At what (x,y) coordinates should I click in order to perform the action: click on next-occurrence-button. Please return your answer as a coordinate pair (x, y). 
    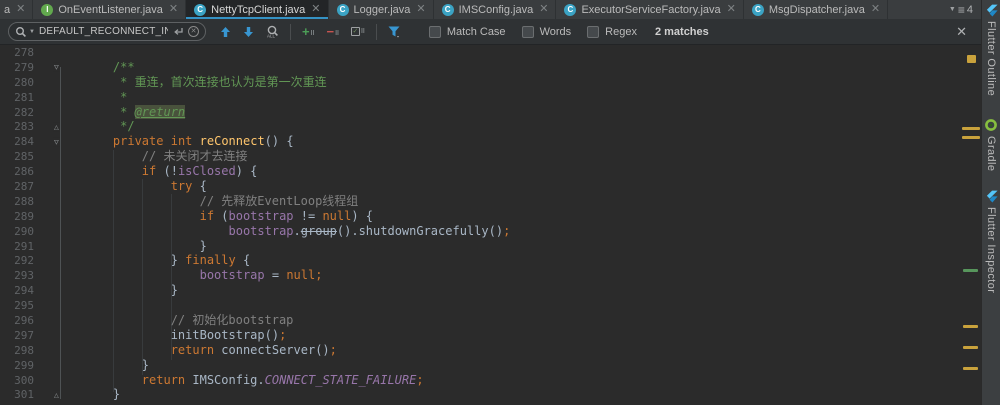
    Looking at the image, I should click on (248, 31).